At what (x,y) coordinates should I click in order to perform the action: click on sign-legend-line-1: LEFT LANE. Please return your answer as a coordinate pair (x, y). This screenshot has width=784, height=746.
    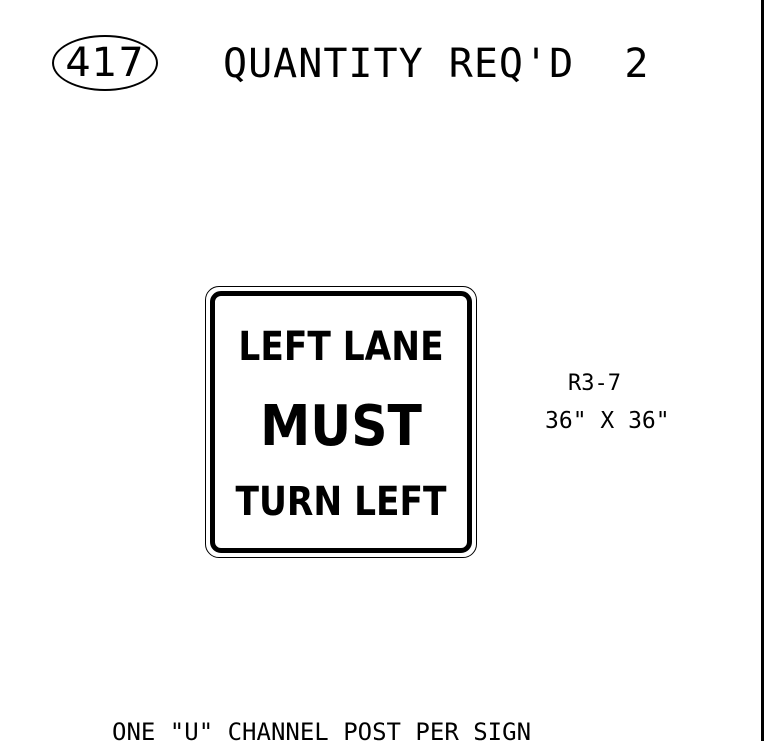
    Looking at the image, I should click on (341, 347).